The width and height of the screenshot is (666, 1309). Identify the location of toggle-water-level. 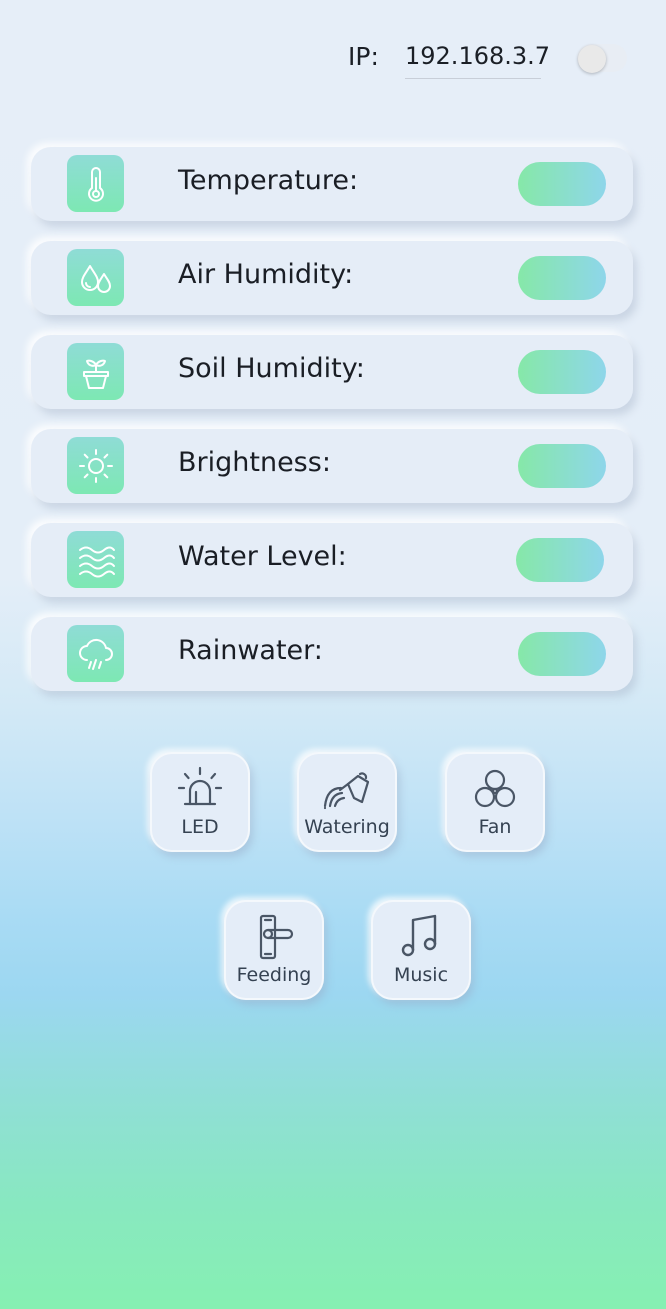
(560, 560).